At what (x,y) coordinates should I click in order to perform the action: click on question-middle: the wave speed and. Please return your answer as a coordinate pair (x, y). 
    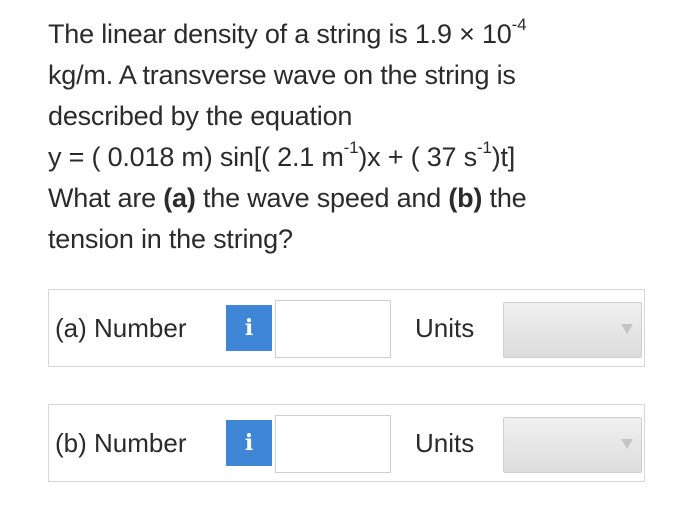
    Looking at the image, I should click on (322, 198).